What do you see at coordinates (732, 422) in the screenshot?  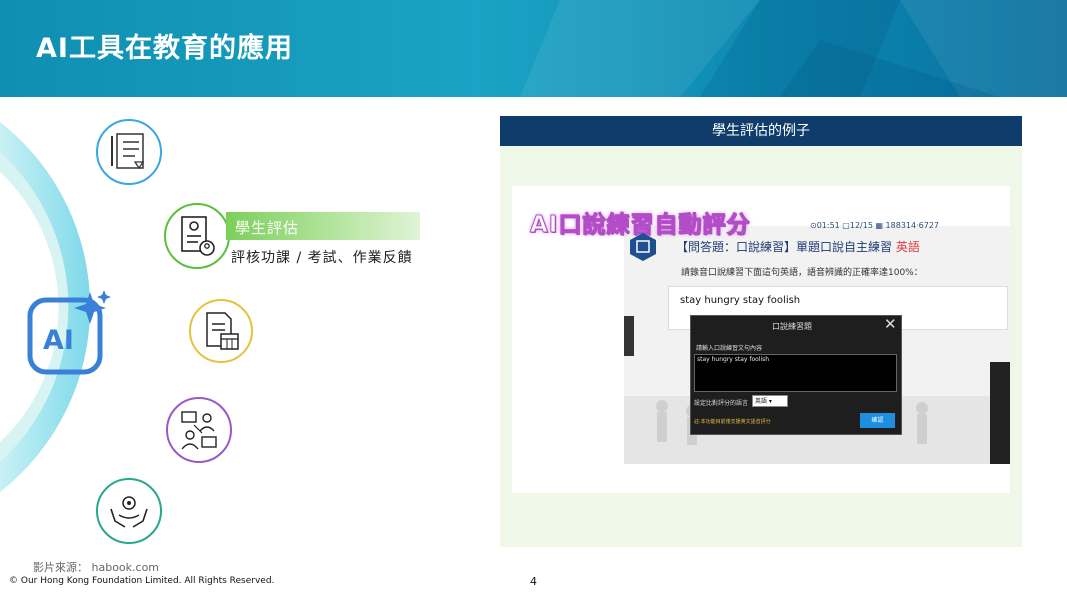 I see `dialog-note: 註:本功能目前僅支援英文語音評分` at bounding box center [732, 422].